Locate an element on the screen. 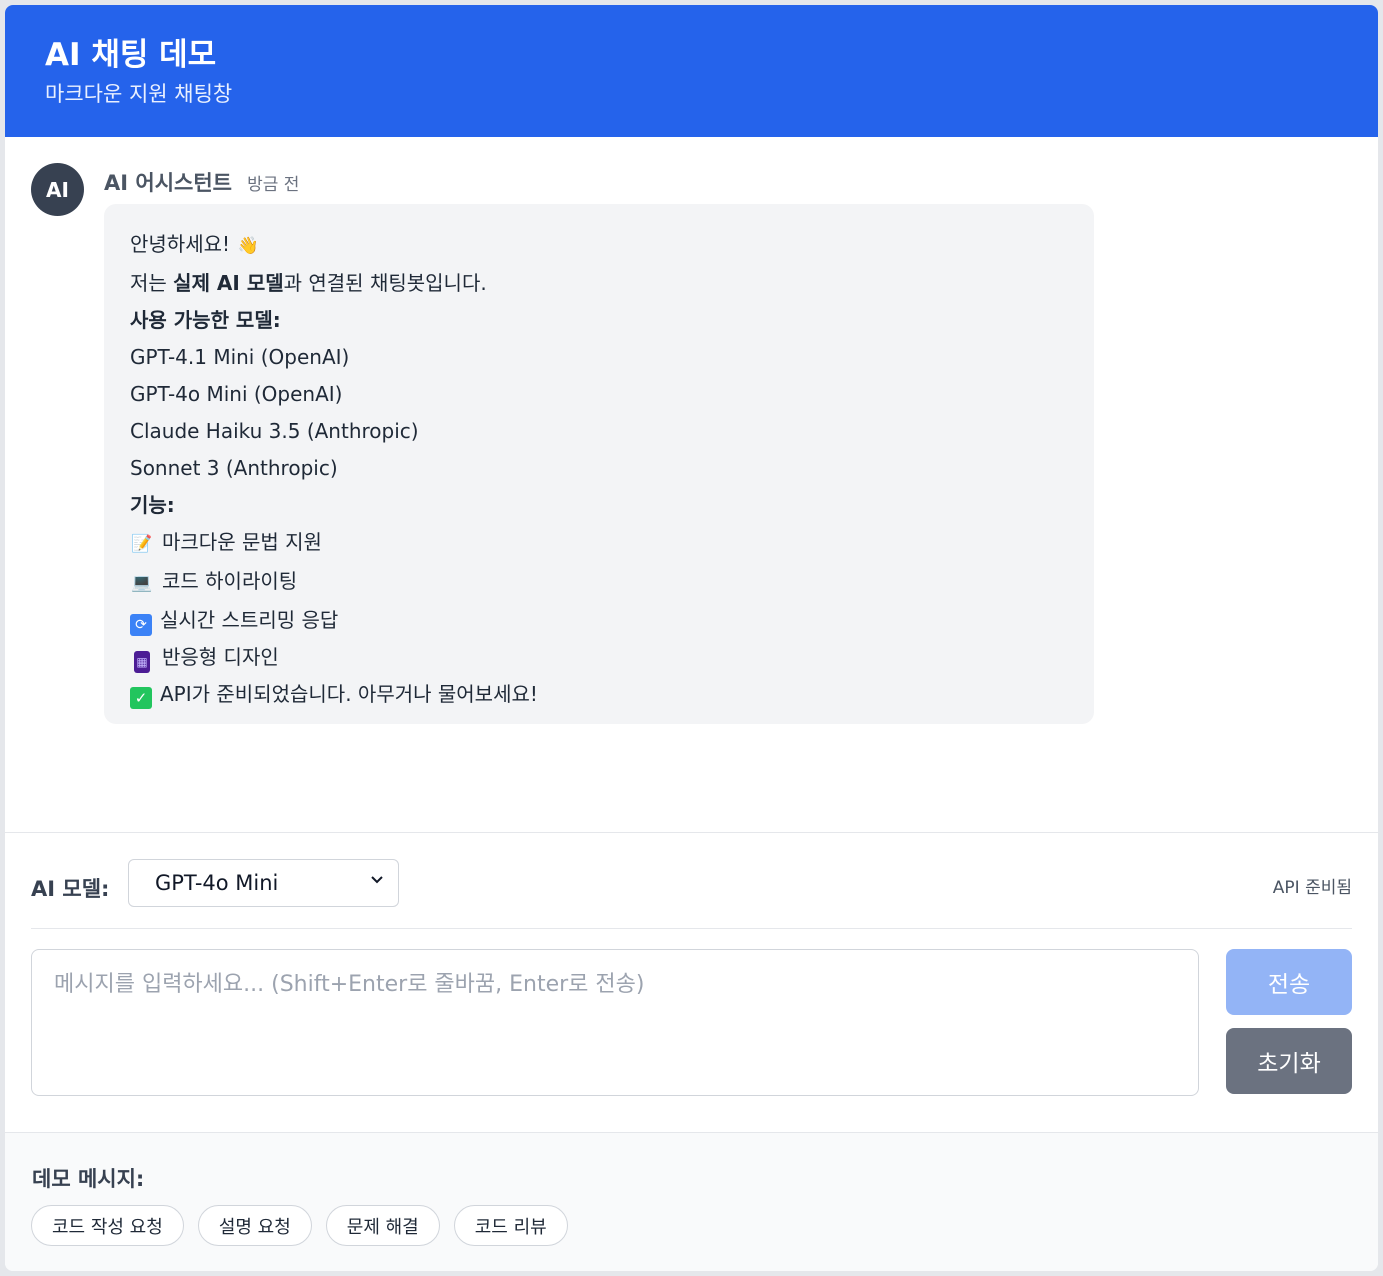 The image size is (1383, 1276). feature-item: ⟳ 실시간 스트리밍 응답 is located at coordinates (599, 620).